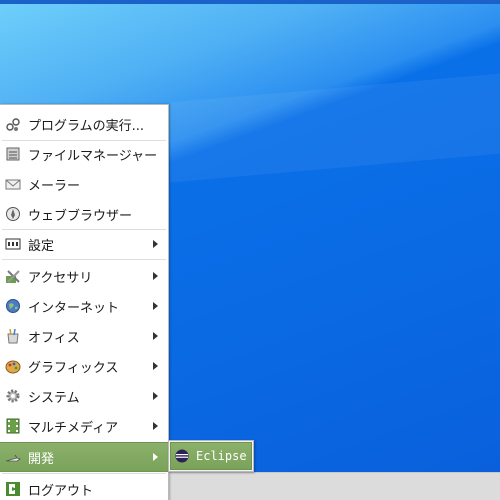 The height and width of the screenshot is (500, 500). I want to click on eclipse-icon, so click(182, 456).